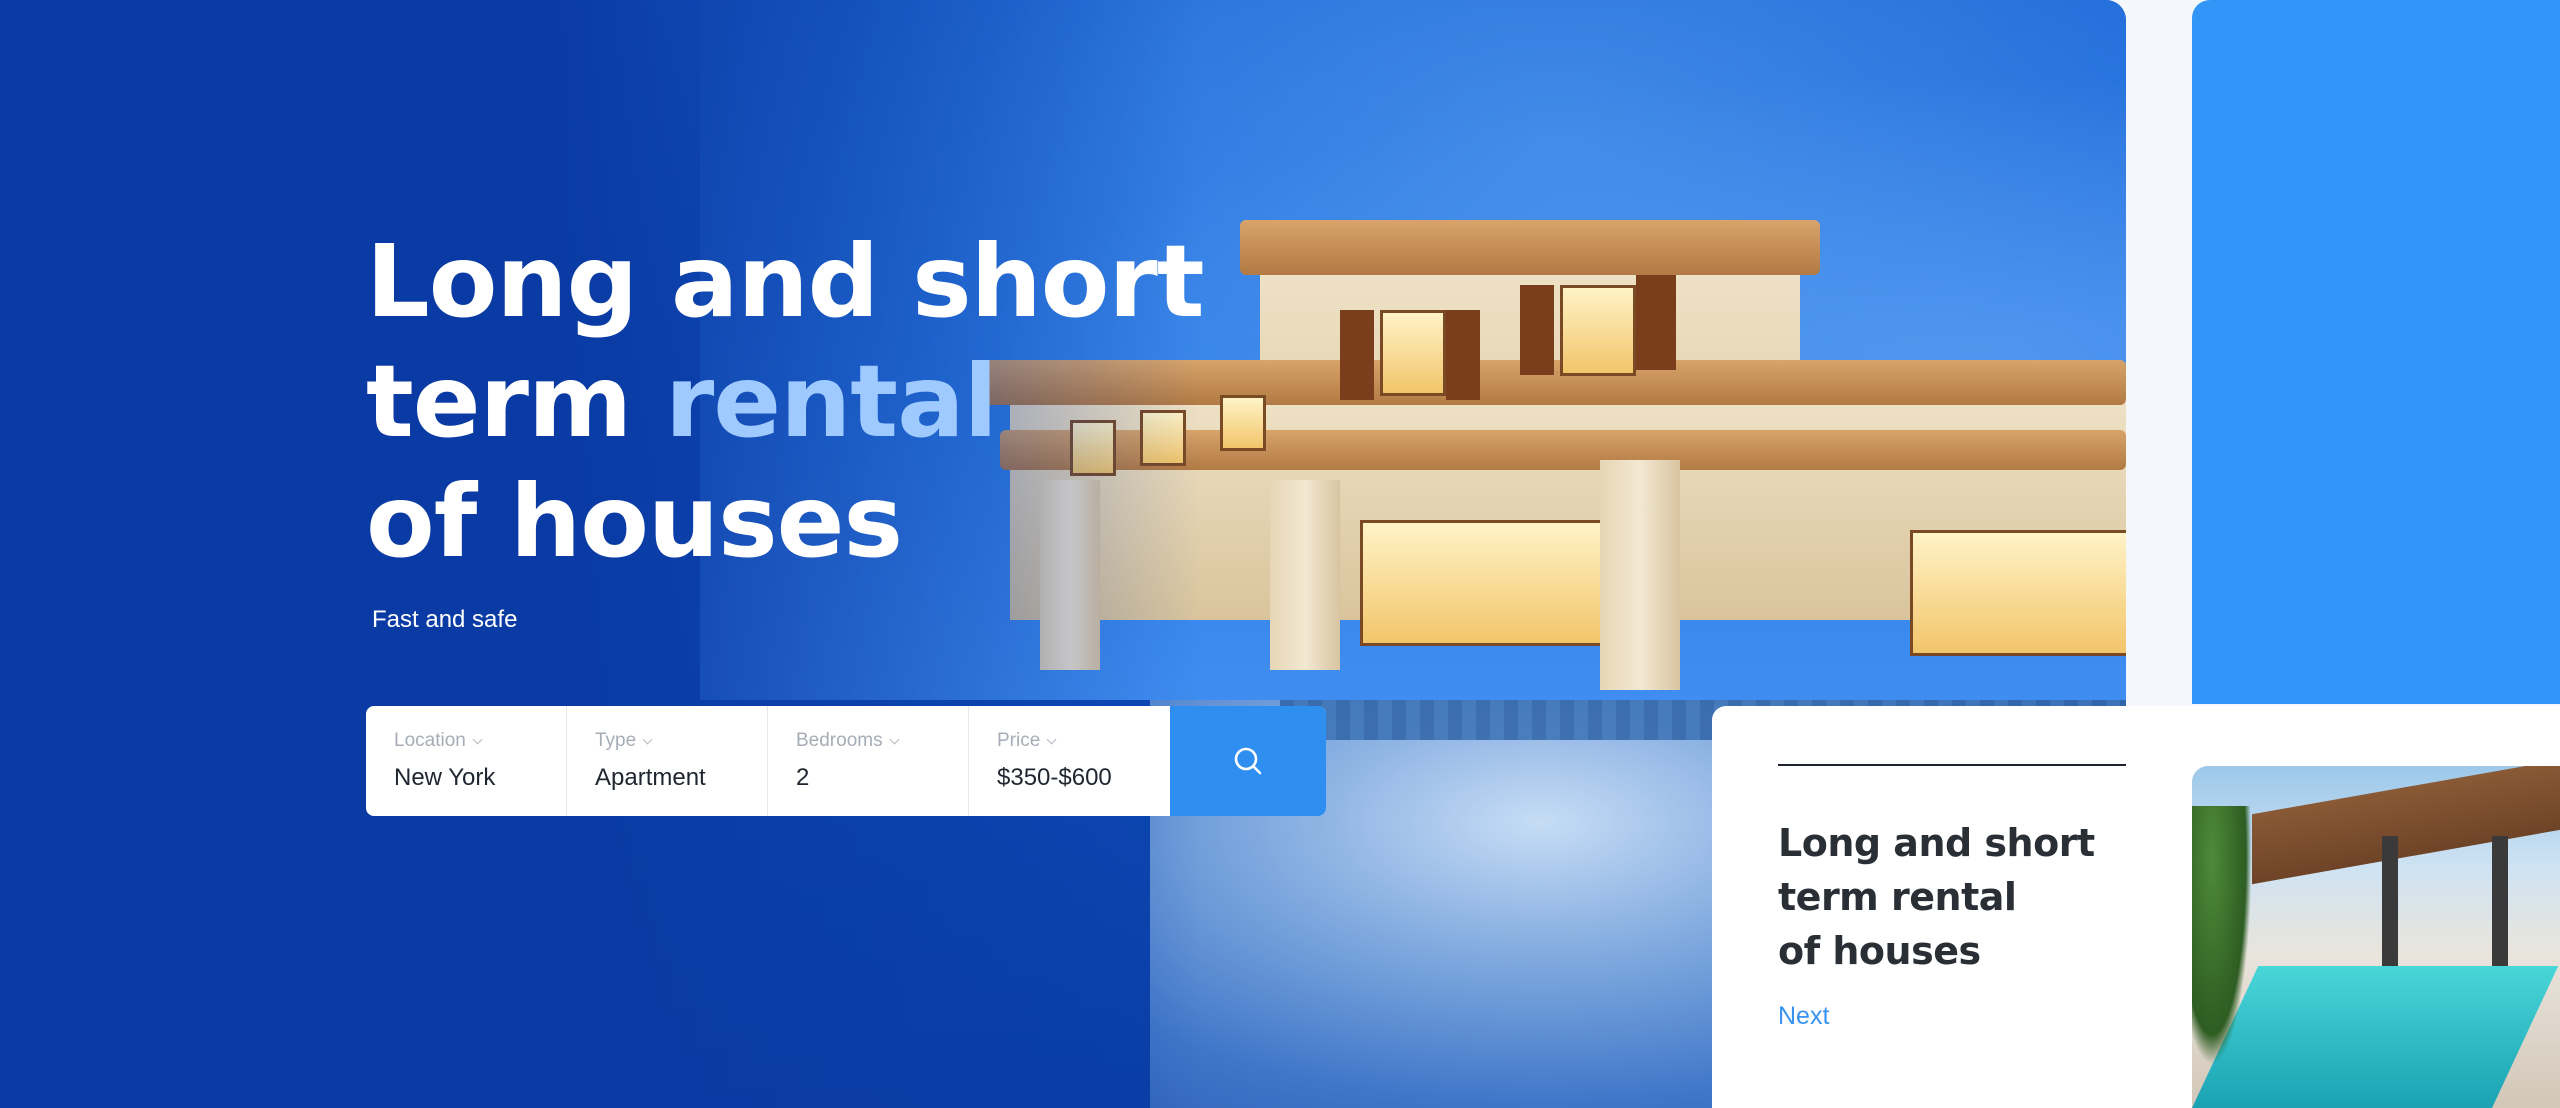 This screenshot has height=1108, width=2560. I want to click on location-label: Location, so click(430, 740).